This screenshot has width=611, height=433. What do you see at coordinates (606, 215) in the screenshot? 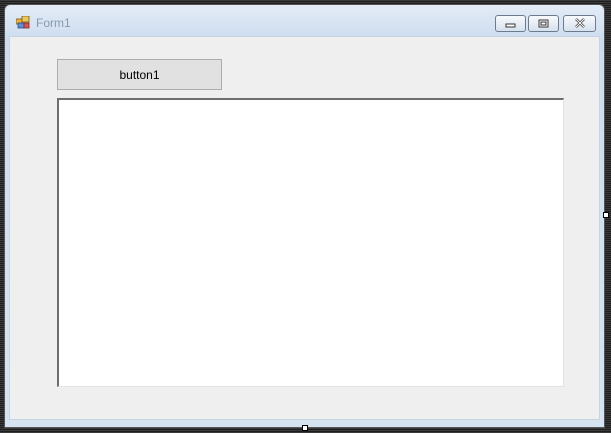
I see `resize-handle-right` at bounding box center [606, 215].